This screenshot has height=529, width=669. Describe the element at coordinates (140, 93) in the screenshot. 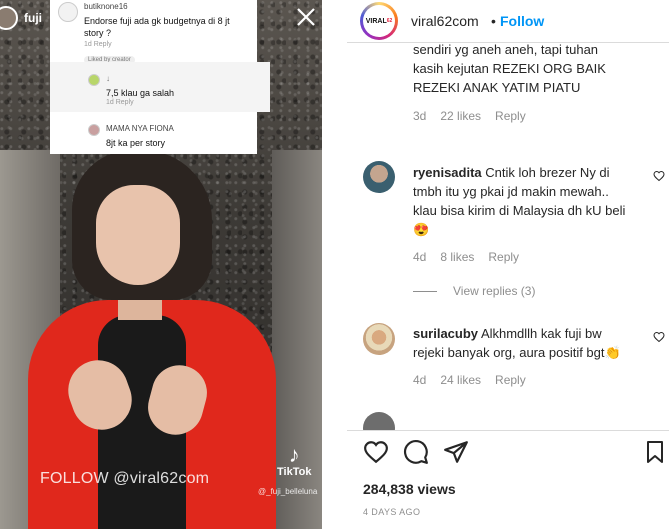

I see `overlay-reply1-text: 7,5 klau ga salah` at that location.